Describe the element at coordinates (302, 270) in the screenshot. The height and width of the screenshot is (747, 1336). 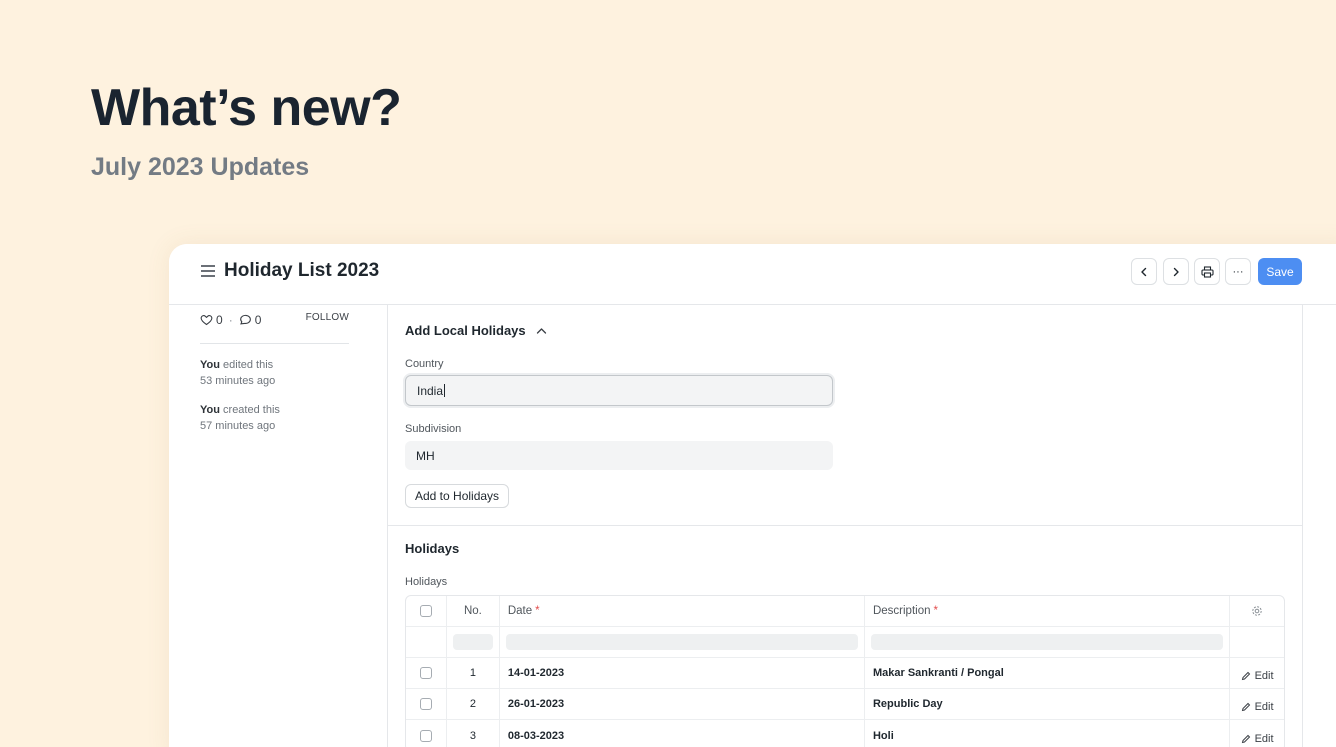
I see `page-title: Holiday List 2023` at that location.